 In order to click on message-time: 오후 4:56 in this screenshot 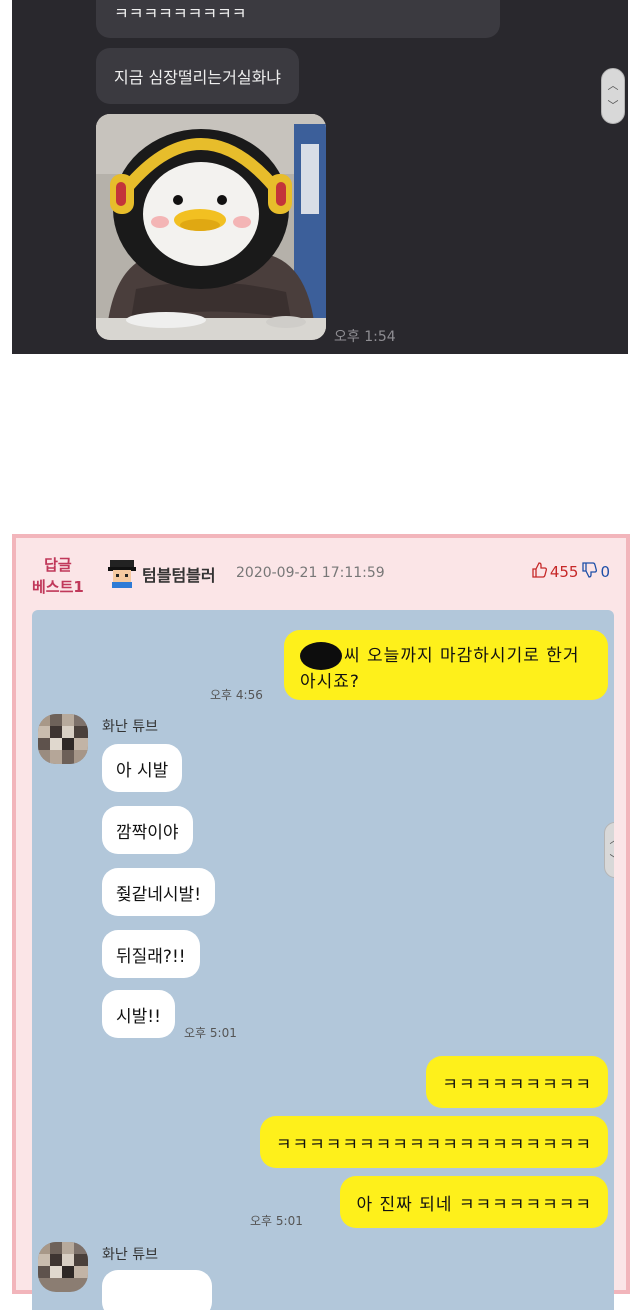, I will do `click(236, 695)`.